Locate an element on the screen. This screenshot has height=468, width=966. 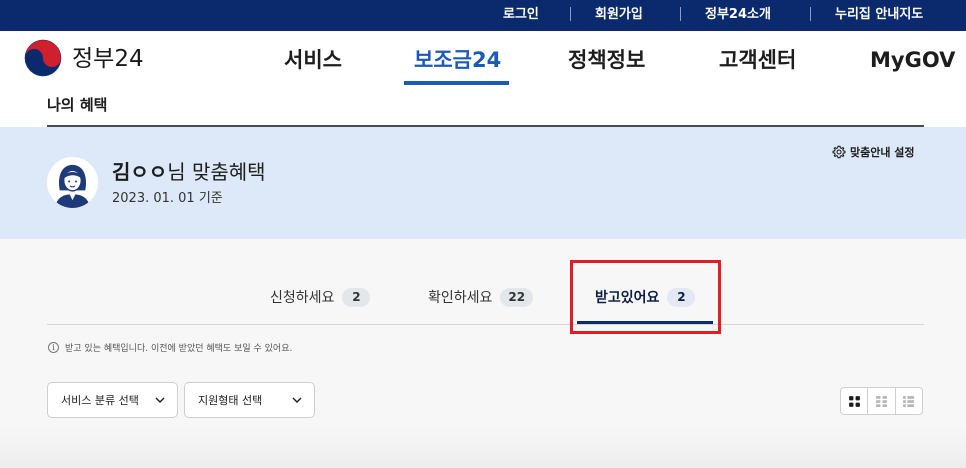
main-header: 정부24 서비스 보조금24 정책정보 고객센터 MyGOV is located at coordinates (483, 60).